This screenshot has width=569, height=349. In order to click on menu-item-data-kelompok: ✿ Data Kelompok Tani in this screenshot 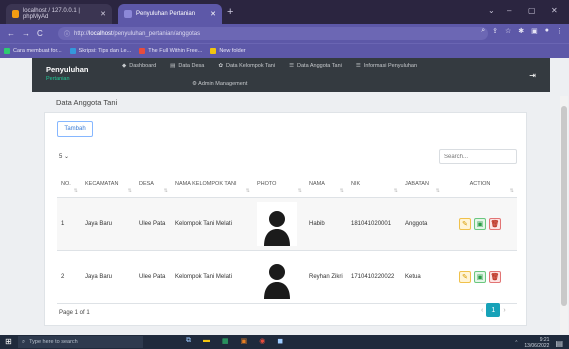, I will do `click(246, 66)`.